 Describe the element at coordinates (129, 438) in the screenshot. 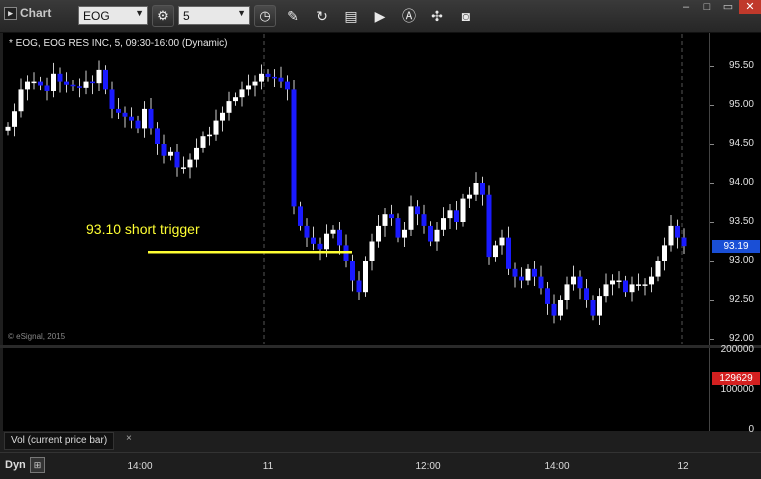

I see `volume-close-icon: ×` at that location.